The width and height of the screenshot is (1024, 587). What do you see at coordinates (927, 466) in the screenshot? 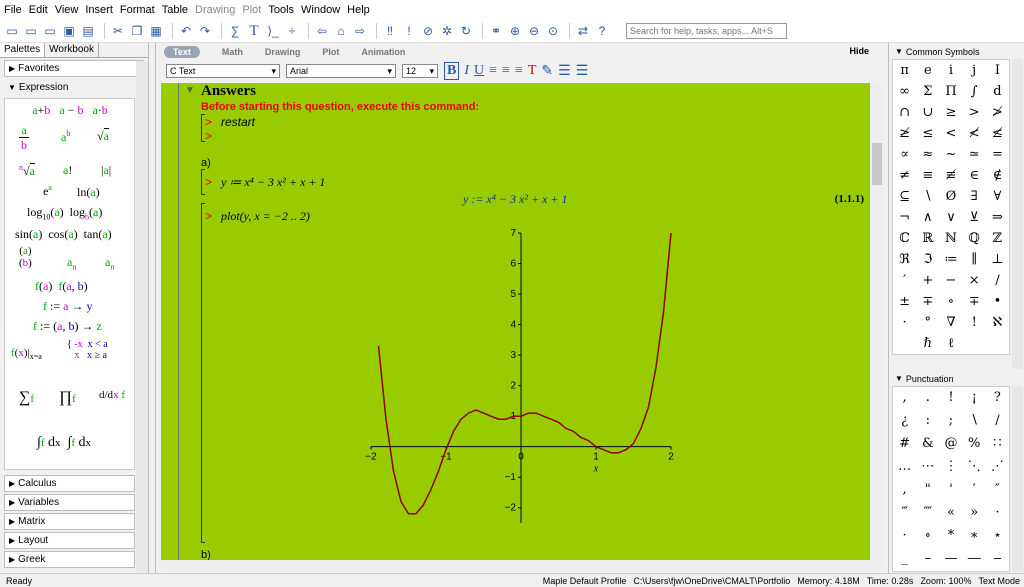
I see `punct-symbol: ⋯` at bounding box center [927, 466].